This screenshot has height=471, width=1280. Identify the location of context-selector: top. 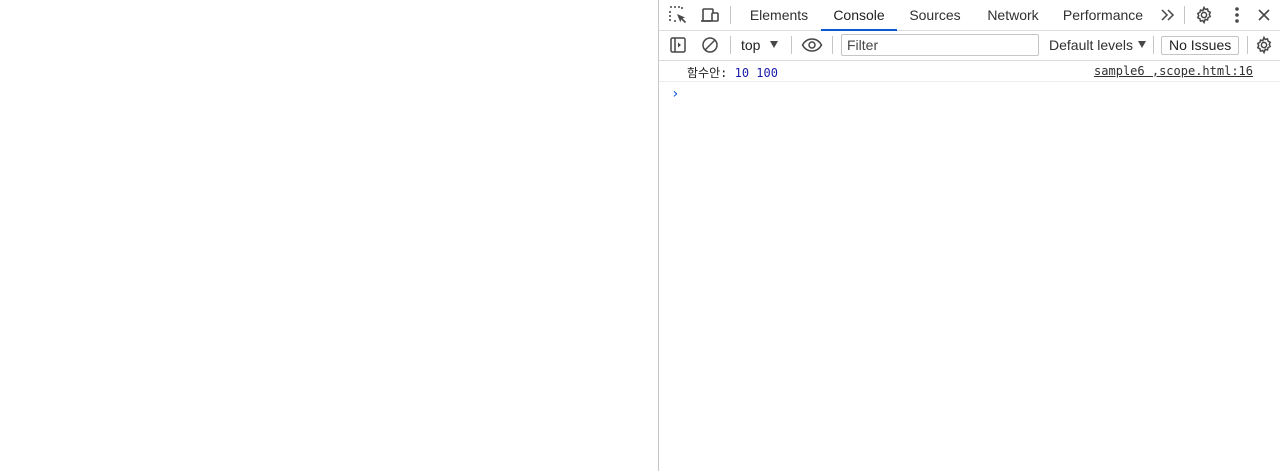
(760, 45).